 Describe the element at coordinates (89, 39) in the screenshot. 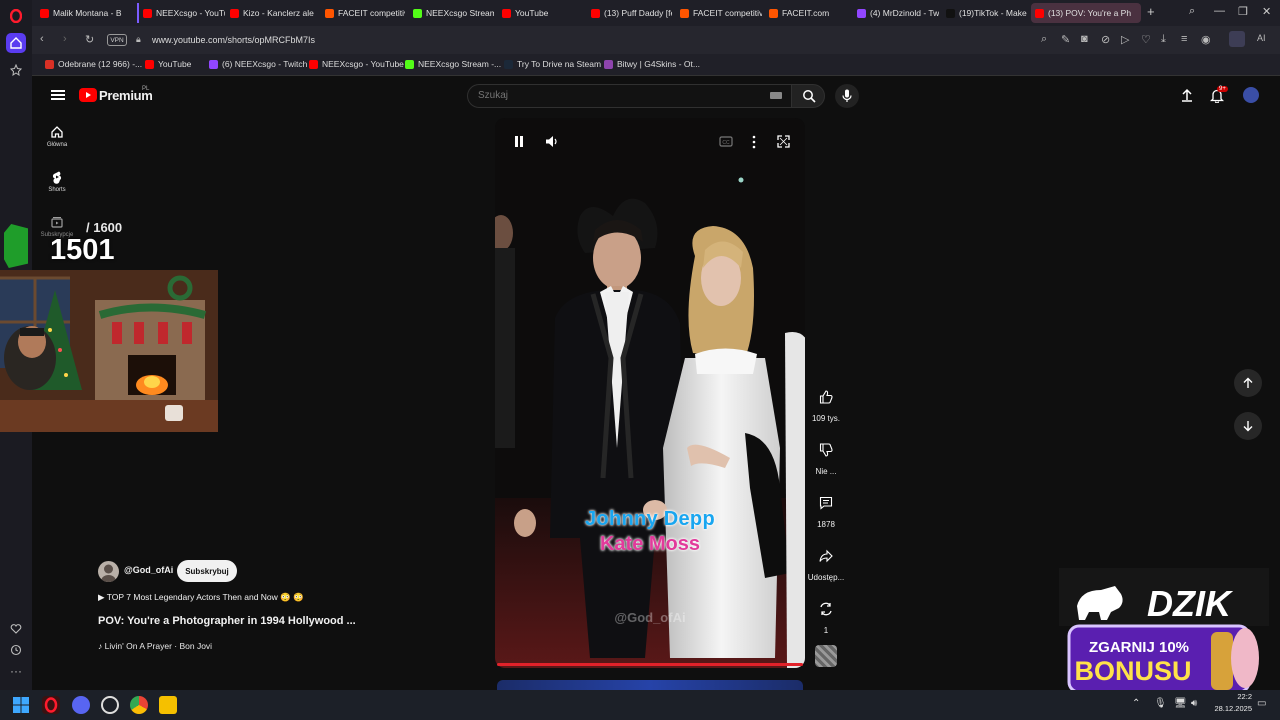

I see `reload-icon: ↻` at that location.